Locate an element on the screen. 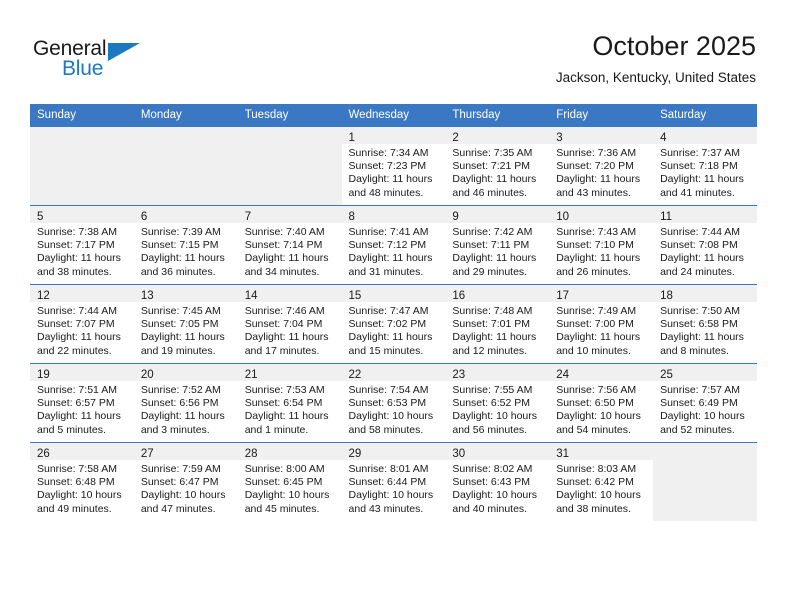 The width and height of the screenshot is (792, 612). daylight-text: Daylight: 11 hours and 38 minutes. is located at coordinates (79, 265).